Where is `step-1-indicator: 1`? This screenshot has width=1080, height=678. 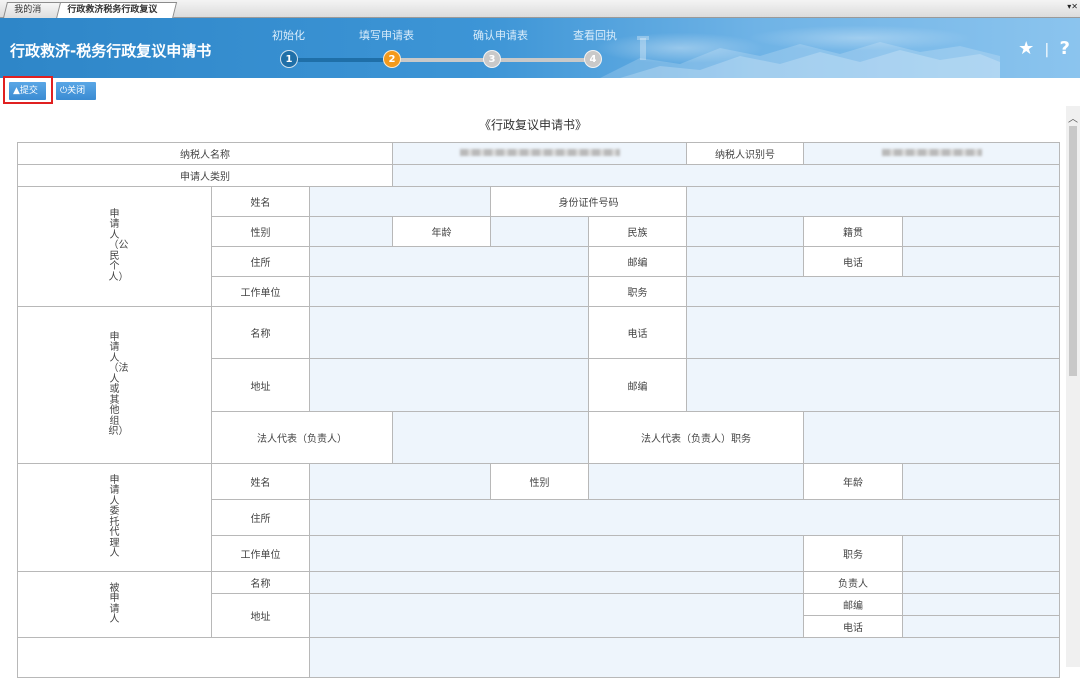
step-1-indicator: 1 is located at coordinates (289, 59).